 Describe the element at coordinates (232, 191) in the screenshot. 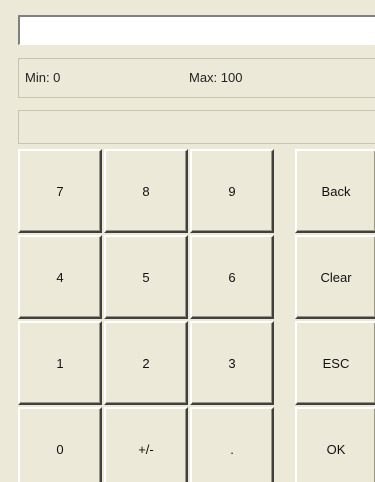

I see `key-9: 9` at that location.